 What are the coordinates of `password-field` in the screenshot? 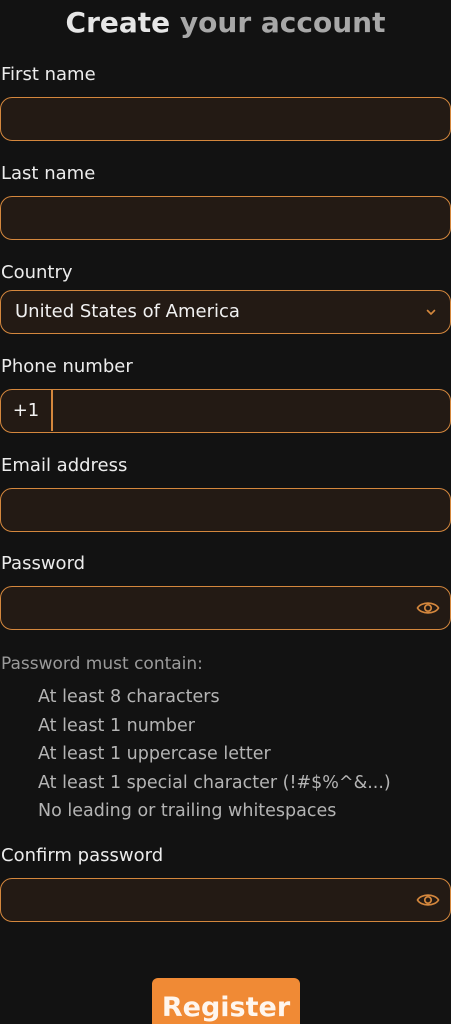 It's located at (225, 608).